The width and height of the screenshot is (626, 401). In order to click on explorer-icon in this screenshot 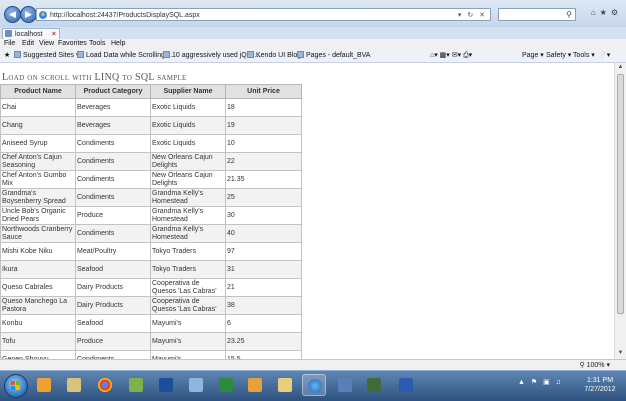, I will do `click(285, 385)`.